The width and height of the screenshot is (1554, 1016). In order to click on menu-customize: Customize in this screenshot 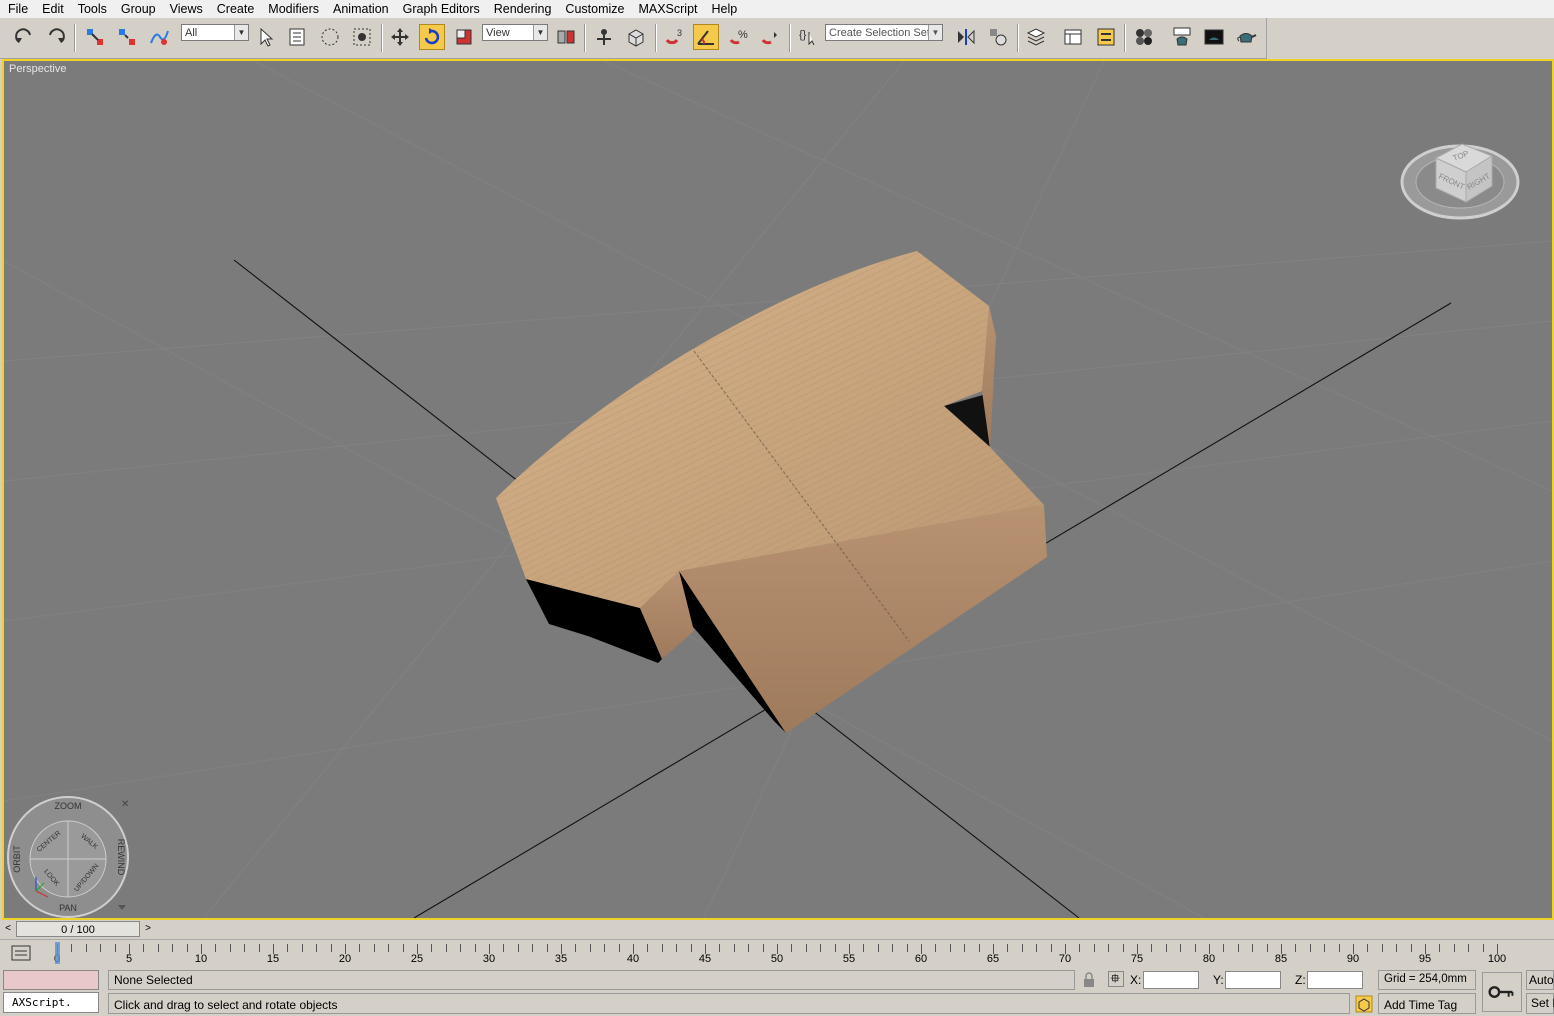, I will do `click(593, 9)`.